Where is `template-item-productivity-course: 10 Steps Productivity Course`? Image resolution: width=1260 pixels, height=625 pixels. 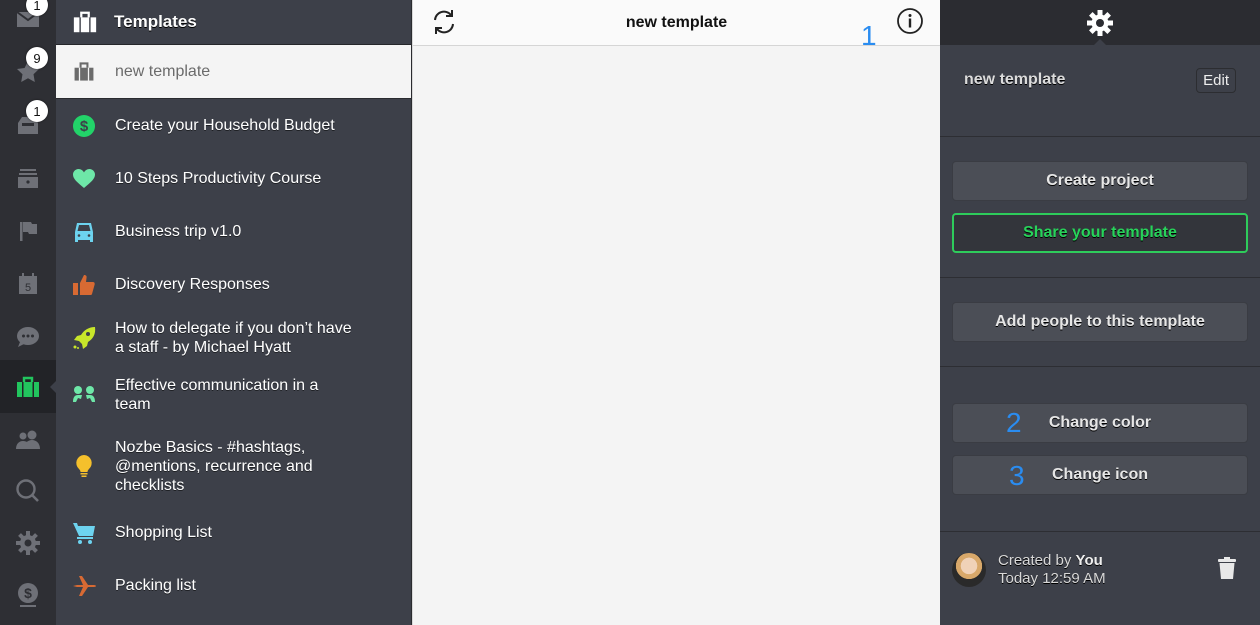 template-item-productivity-course: 10 Steps Productivity Course is located at coordinates (233, 178).